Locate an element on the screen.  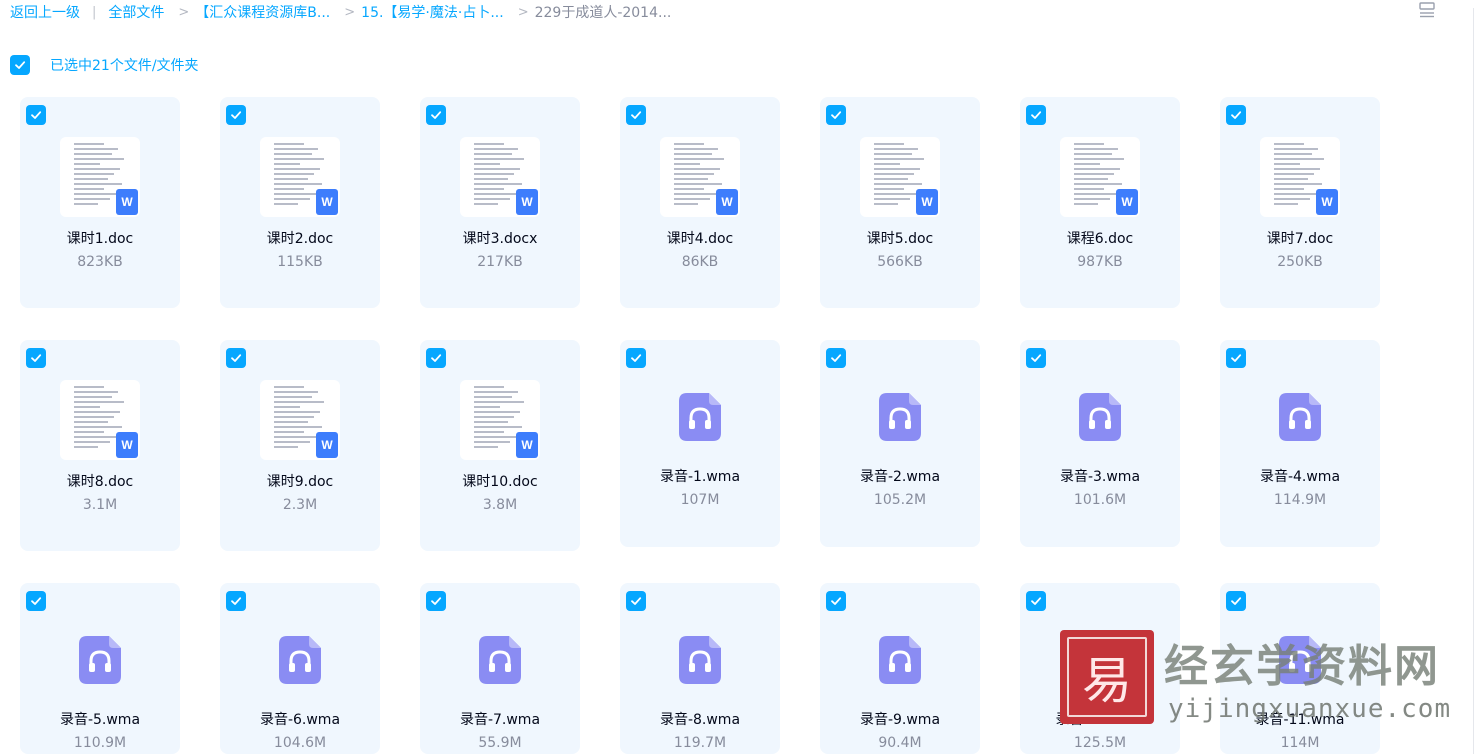
file-name: 课时10.doc is located at coordinates (500, 482).